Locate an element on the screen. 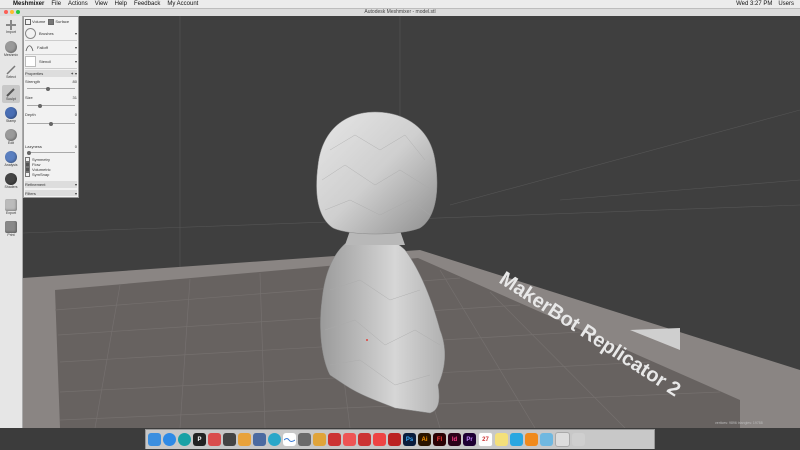  menu-file: File is located at coordinates (56, 4).